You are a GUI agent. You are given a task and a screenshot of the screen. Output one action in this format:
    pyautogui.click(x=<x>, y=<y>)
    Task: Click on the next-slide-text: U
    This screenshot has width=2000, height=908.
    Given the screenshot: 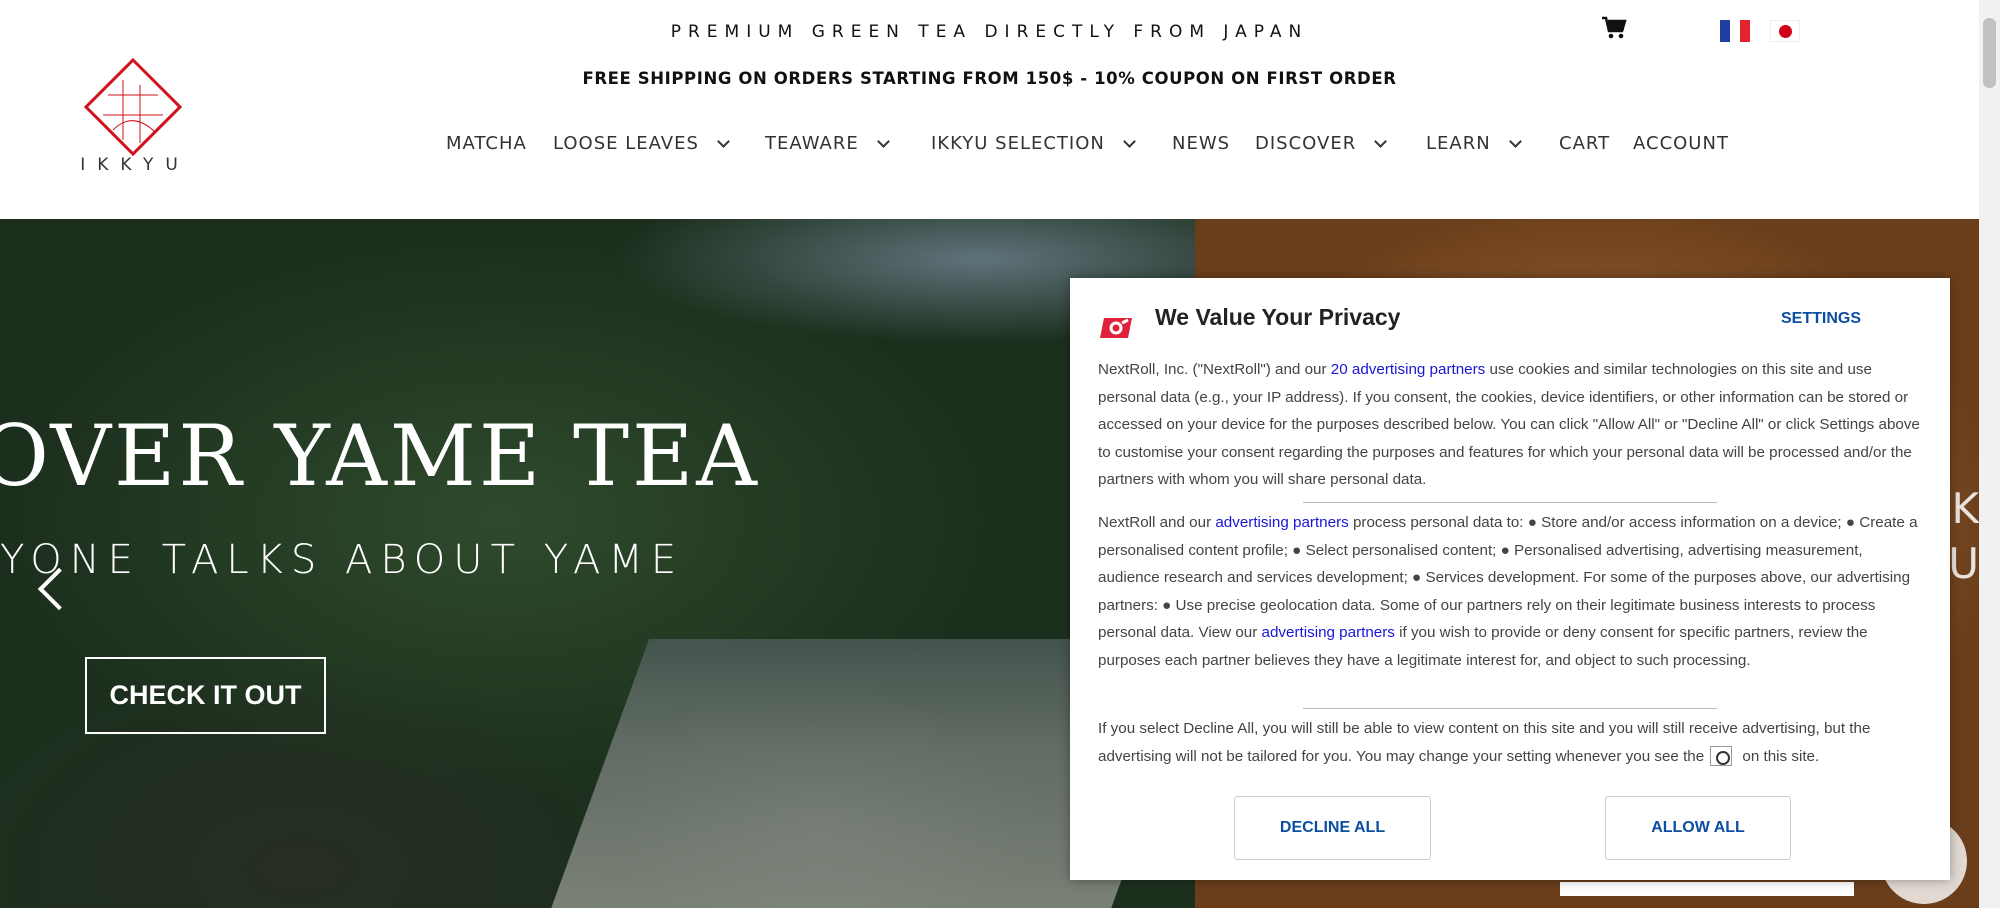 What is the action you would take?
    pyautogui.click(x=1963, y=563)
    